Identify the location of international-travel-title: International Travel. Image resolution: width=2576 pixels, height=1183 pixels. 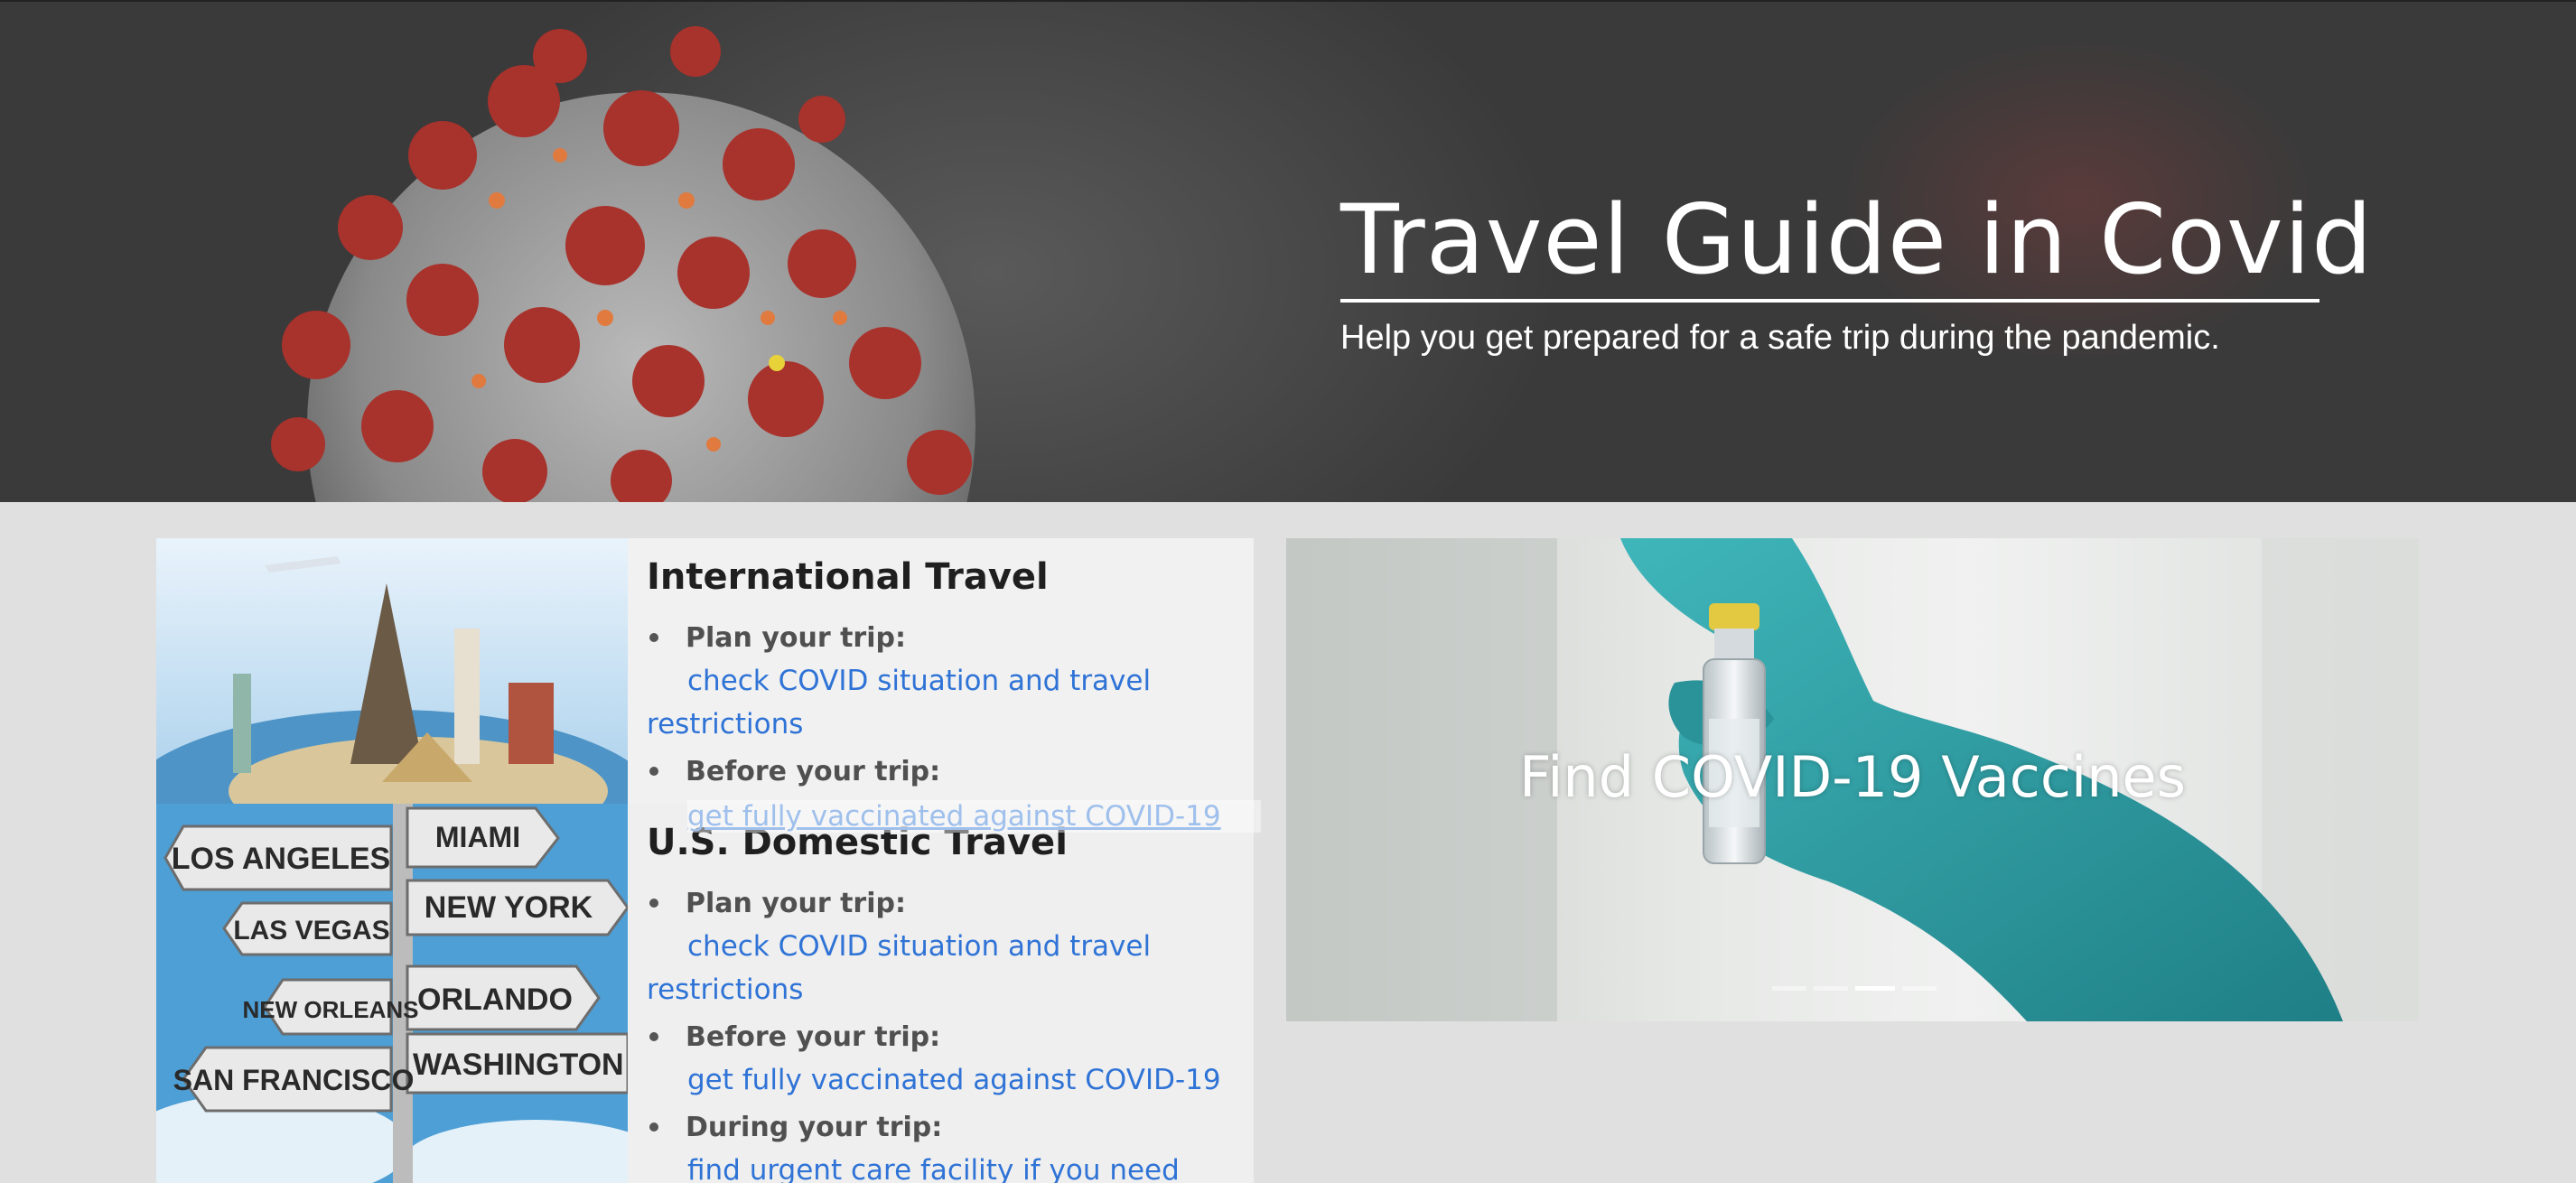
(848, 577).